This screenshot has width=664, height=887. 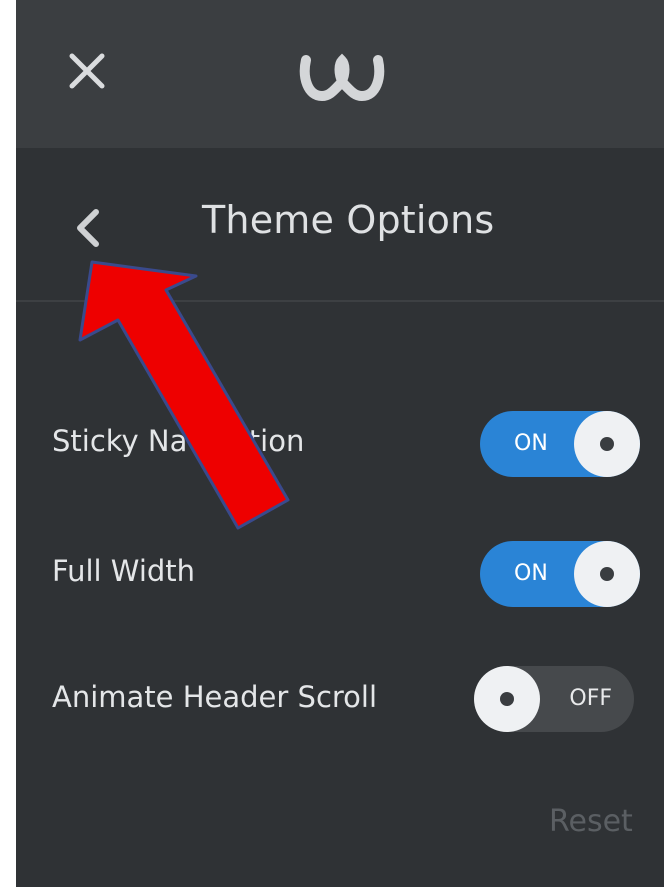 What do you see at coordinates (554, 699) in the screenshot?
I see `animate-header-scroll-toggle: OFF` at bounding box center [554, 699].